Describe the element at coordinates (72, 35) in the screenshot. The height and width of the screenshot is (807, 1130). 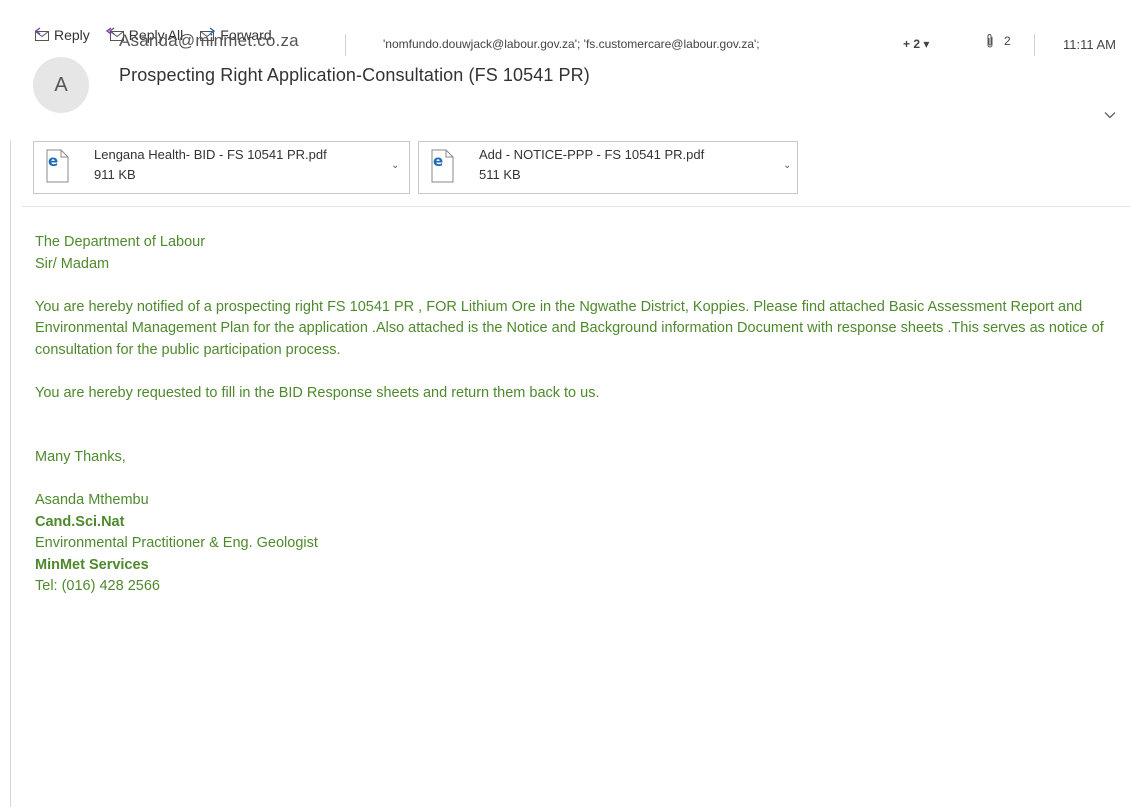
I see `reply-label: Reply` at that location.